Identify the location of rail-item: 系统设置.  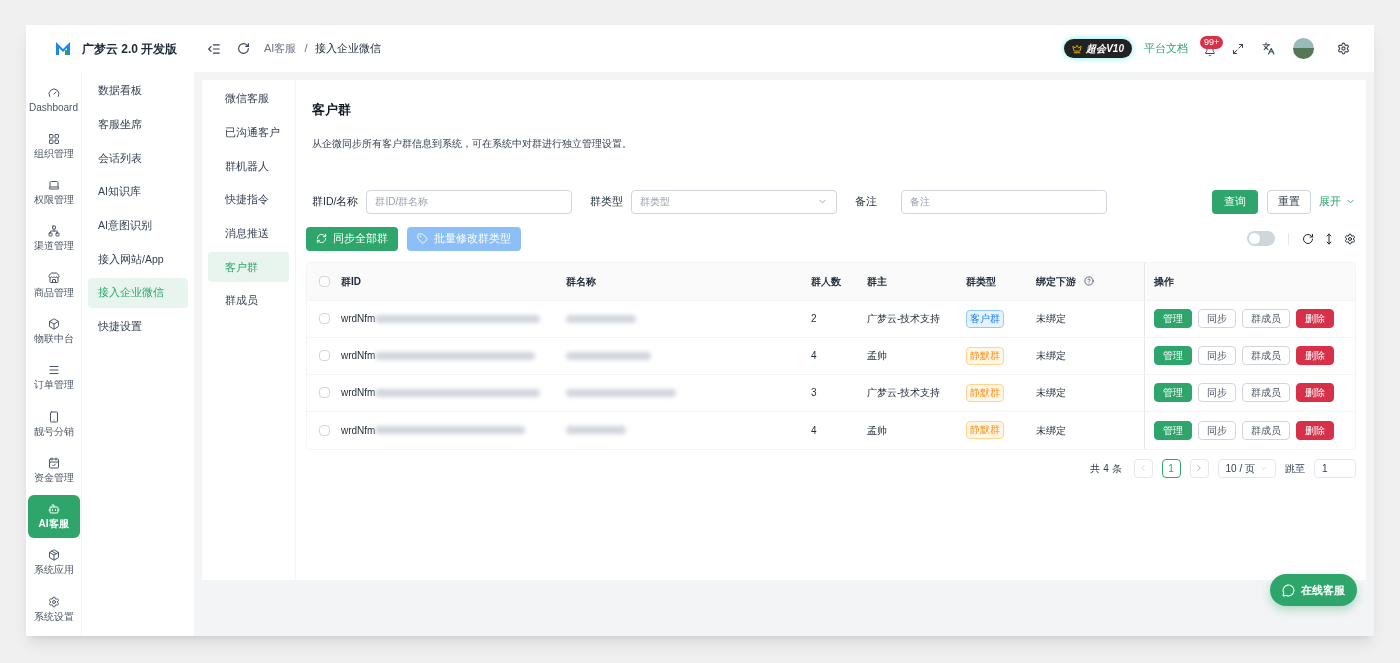
(53, 609).